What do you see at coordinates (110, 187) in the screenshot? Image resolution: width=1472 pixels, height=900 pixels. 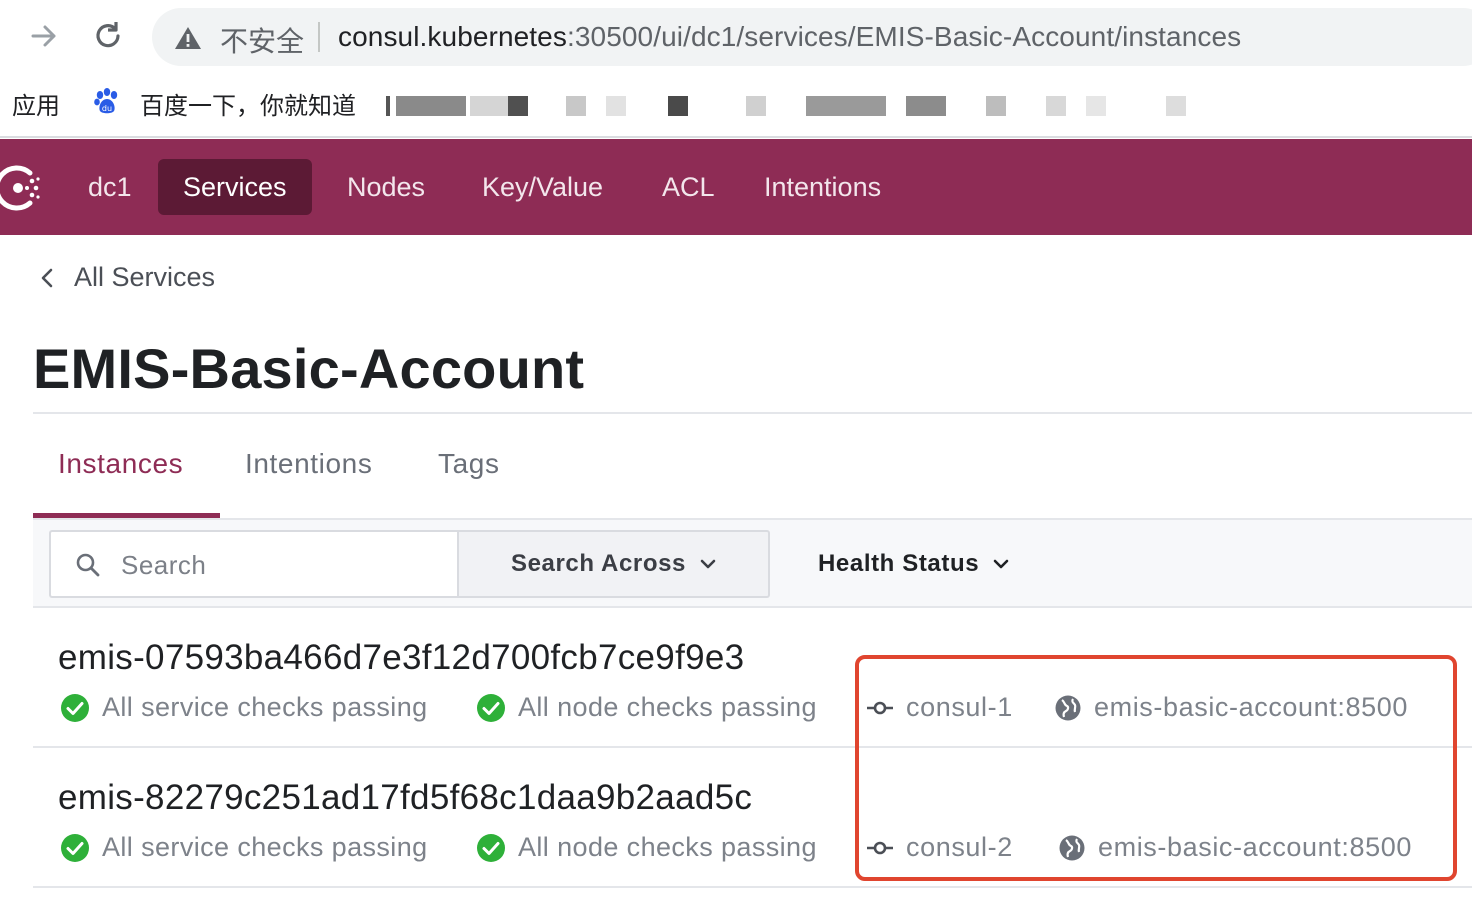 I see `datacenter-selector: dc1` at bounding box center [110, 187].